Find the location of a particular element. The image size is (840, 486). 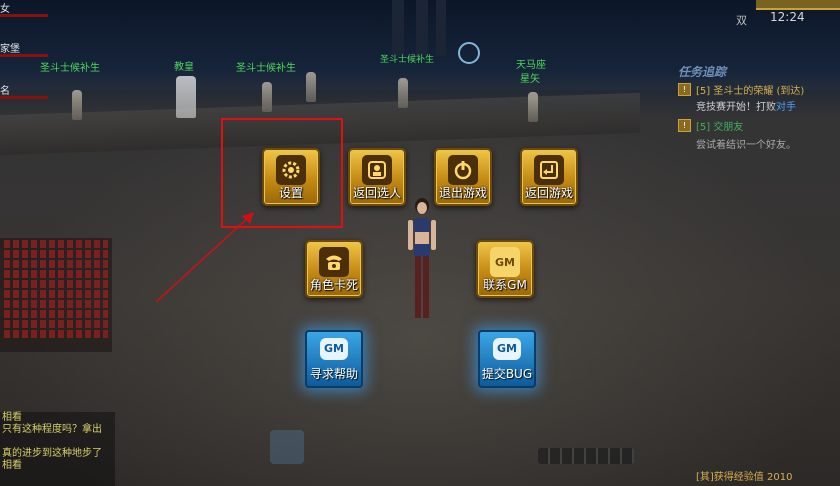

settings-button: 设置 is located at coordinates (291, 177).